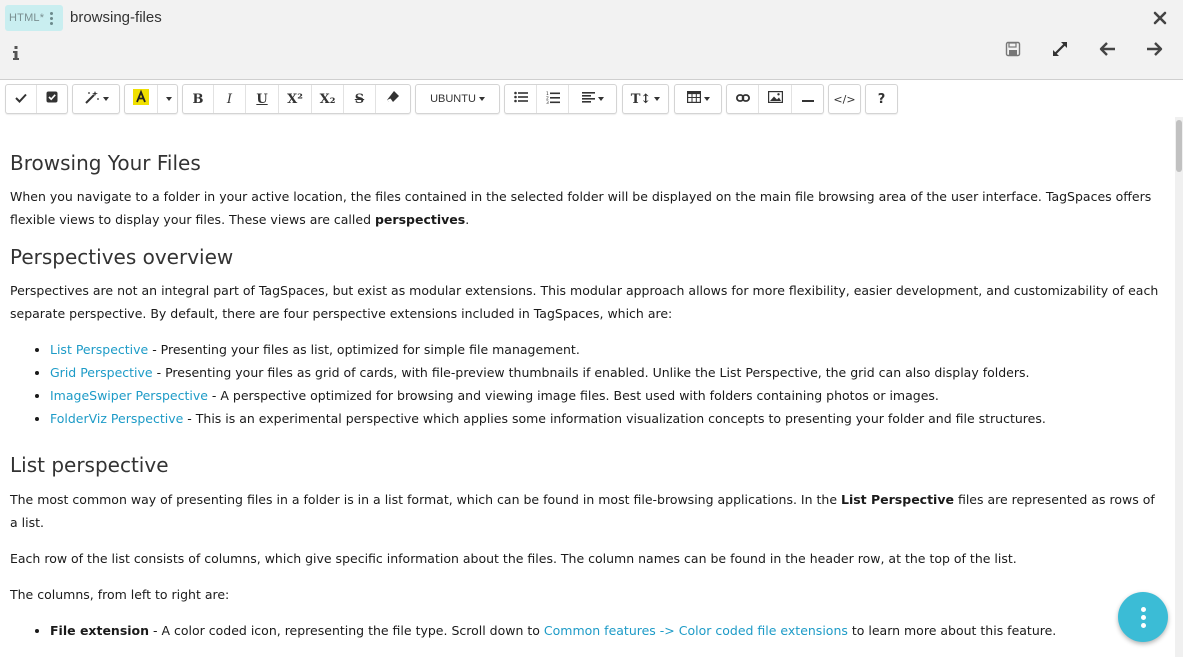 Image resolution: width=1183 pixels, height=657 pixels. What do you see at coordinates (467, 219) in the screenshot?
I see `paragraph-intro-end: .` at bounding box center [467, 219].